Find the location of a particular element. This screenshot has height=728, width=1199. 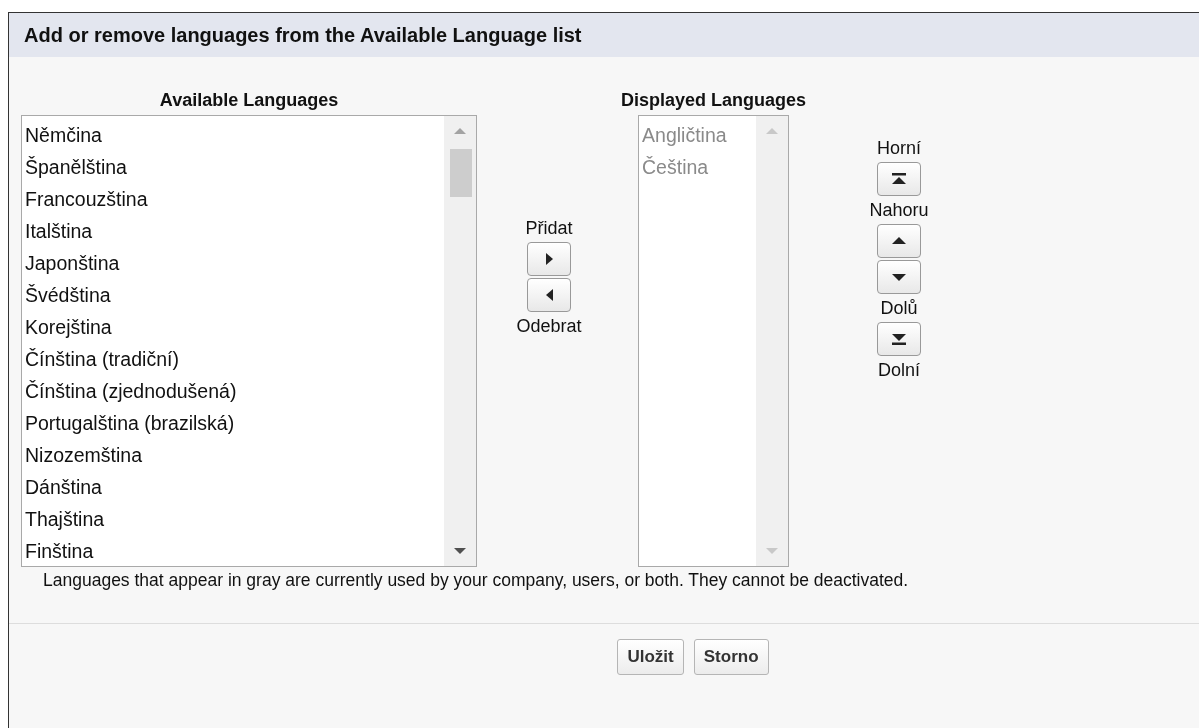

info-text: Languages that appear in gray are currently used by your company, users, or both. They cannot be deactivated. is located at coordinates (476, 580).